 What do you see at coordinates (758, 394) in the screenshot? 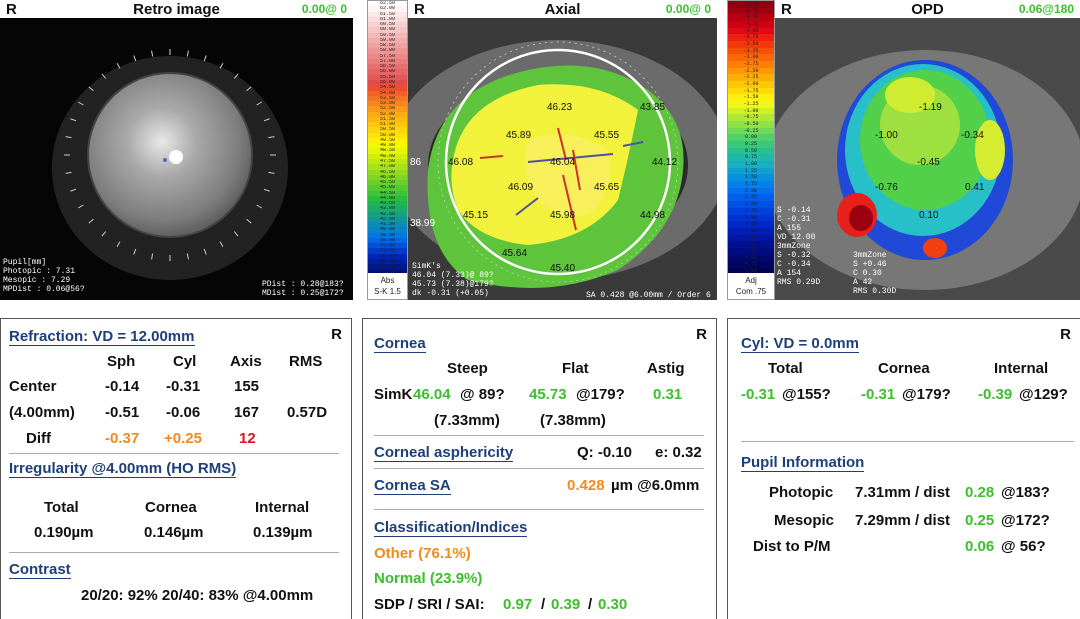
I see `cyl-total-value: -0.31` at bounding box center [758, 394].